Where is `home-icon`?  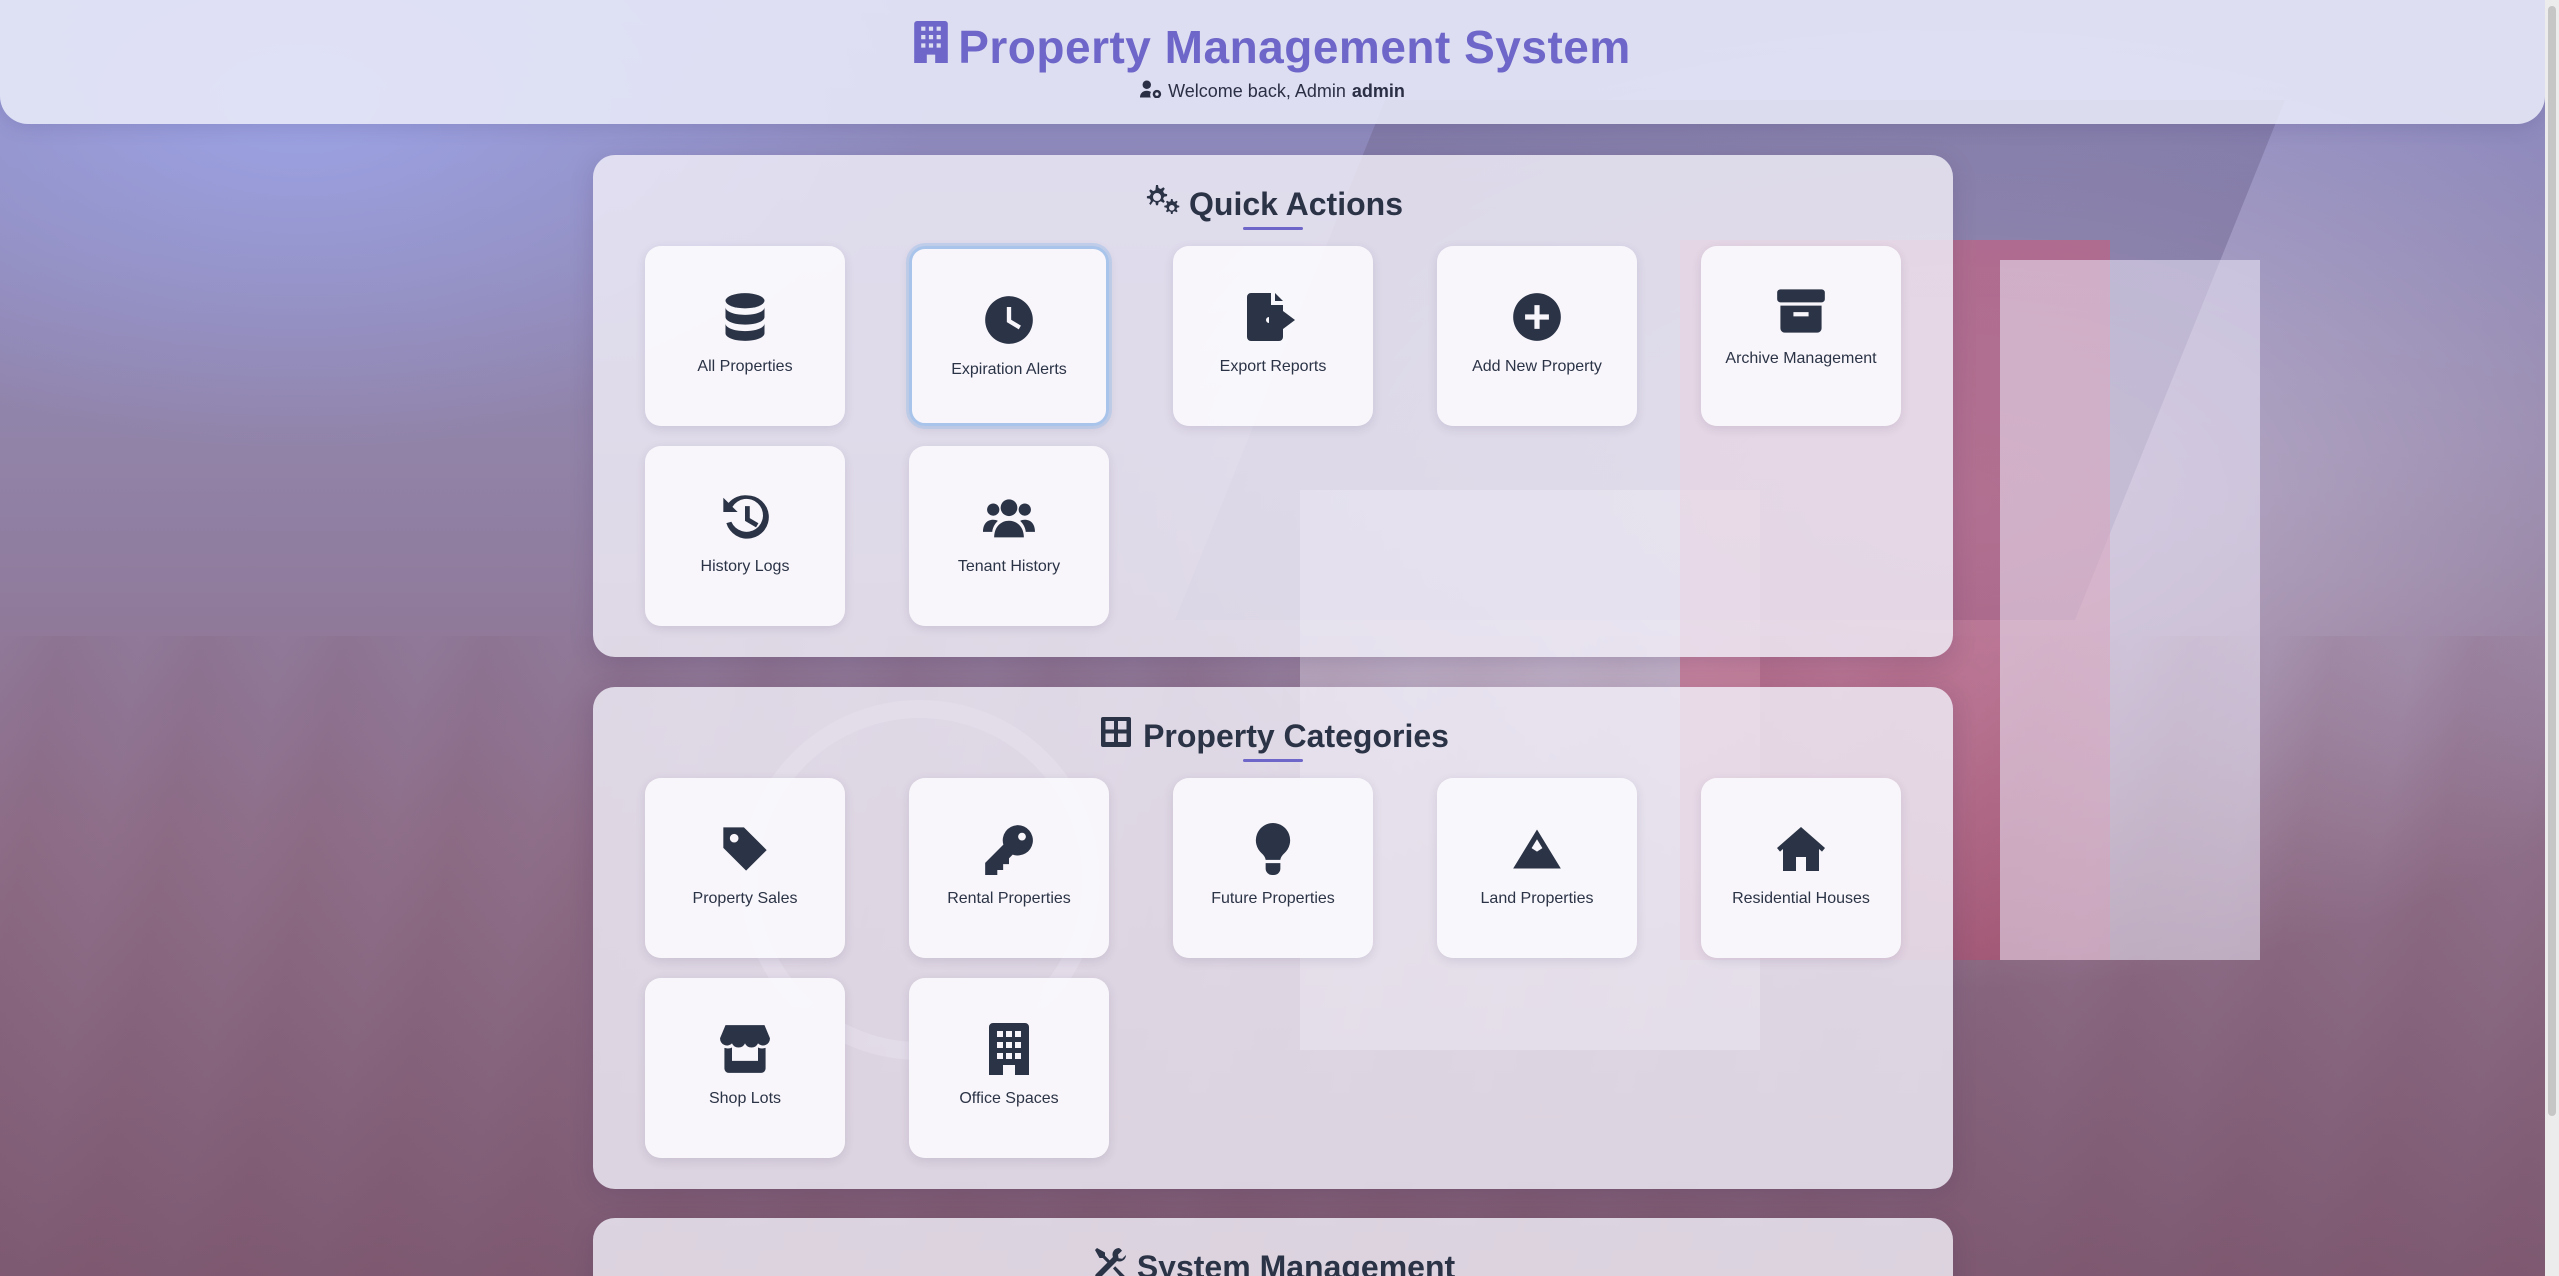 home-icon is located at coordinates (1801, 849).